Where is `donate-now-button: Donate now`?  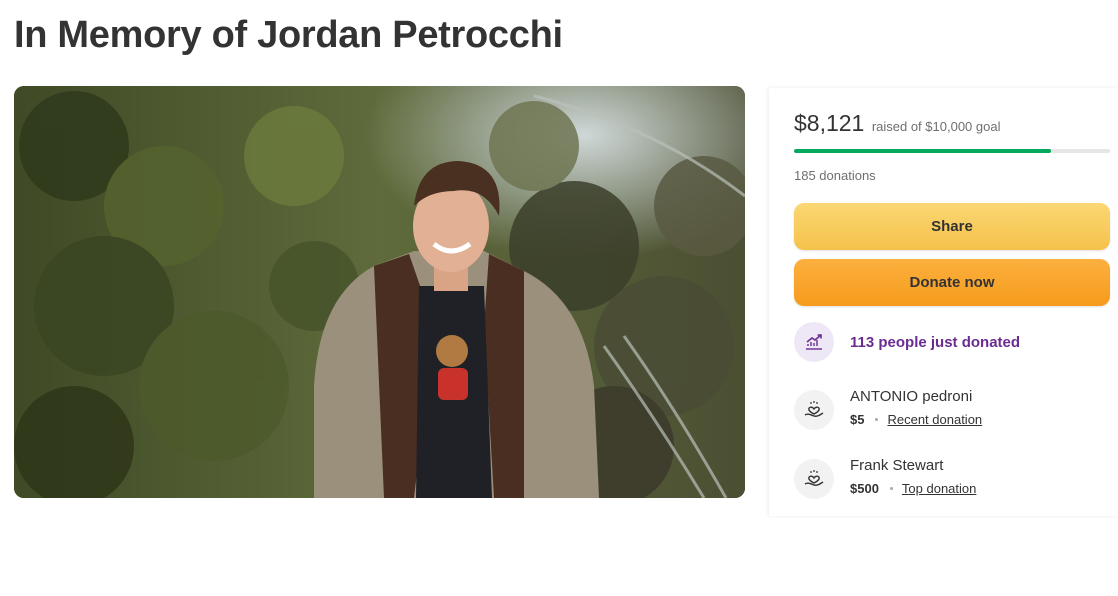
donate-now-button: Donate now is located at coordinates (952, 282).